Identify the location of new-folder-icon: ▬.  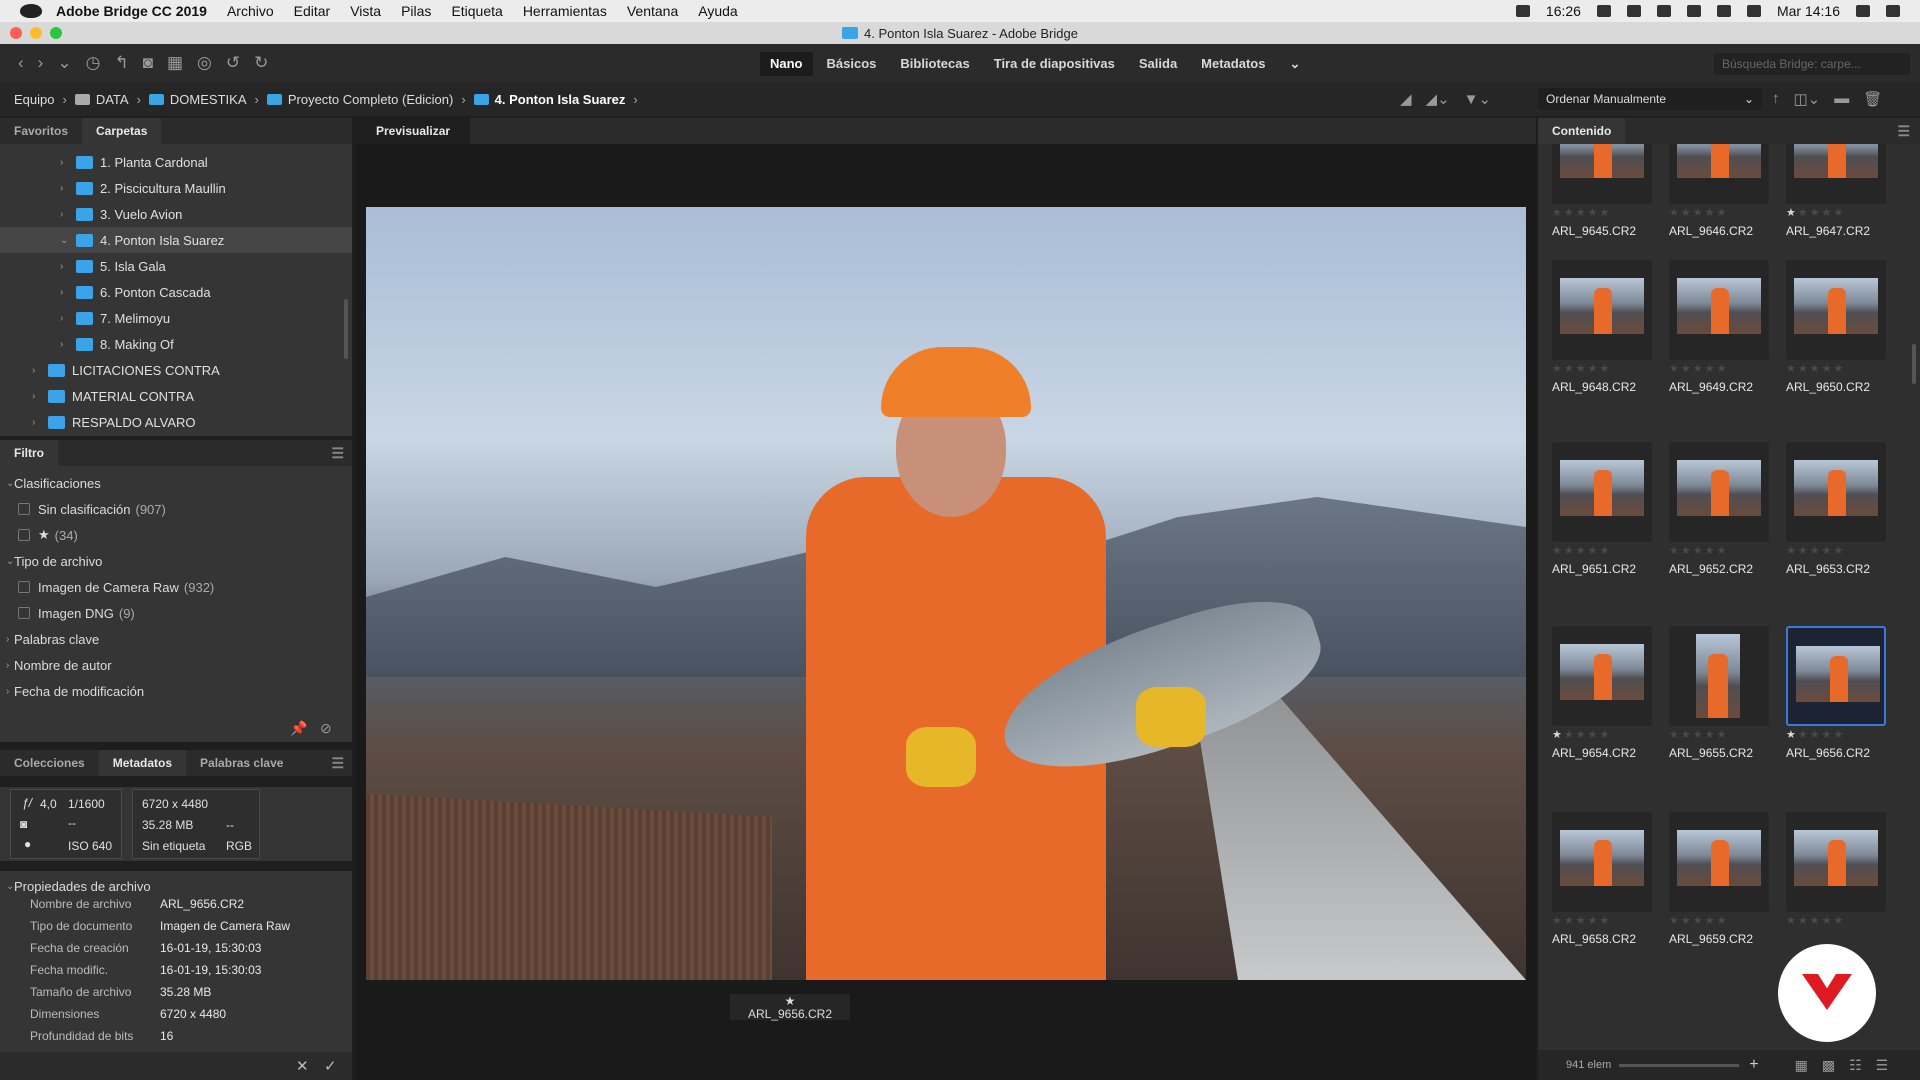
(1841, 99).